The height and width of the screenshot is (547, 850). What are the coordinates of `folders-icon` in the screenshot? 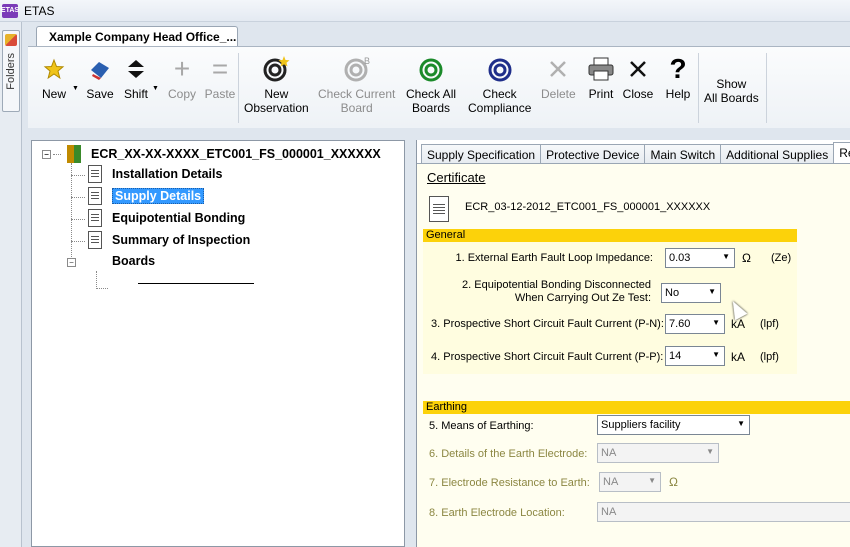 It's located at (11, 40).